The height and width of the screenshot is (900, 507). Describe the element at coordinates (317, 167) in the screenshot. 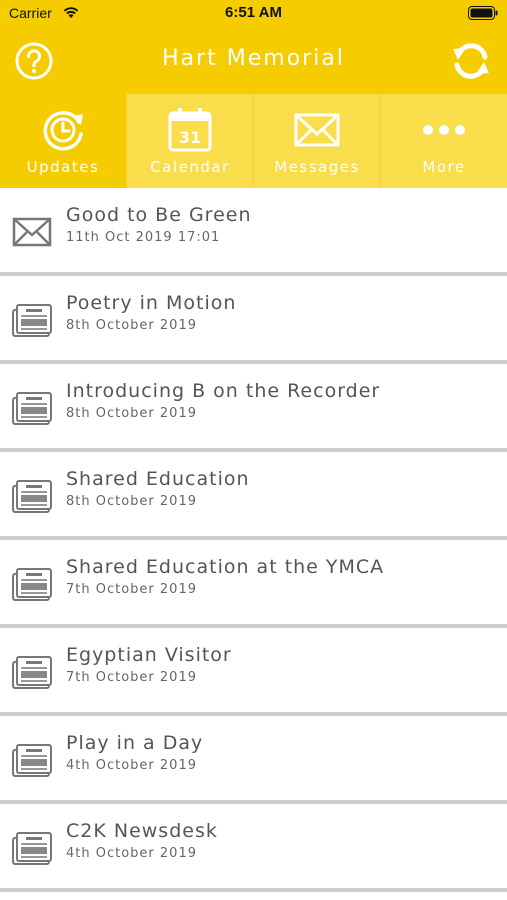

I see `tab-messages-label: Messages` at that location.